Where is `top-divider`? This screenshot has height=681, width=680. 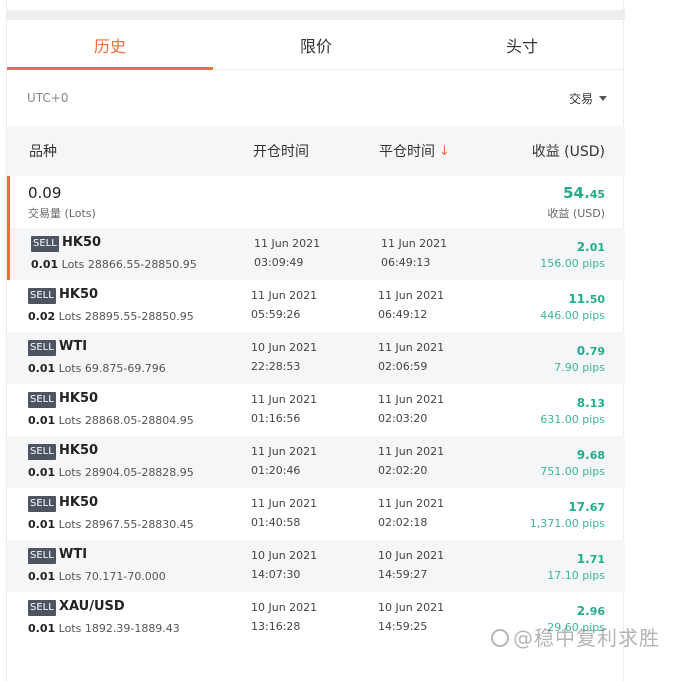
top-divider is located at coordinates (316, 15).